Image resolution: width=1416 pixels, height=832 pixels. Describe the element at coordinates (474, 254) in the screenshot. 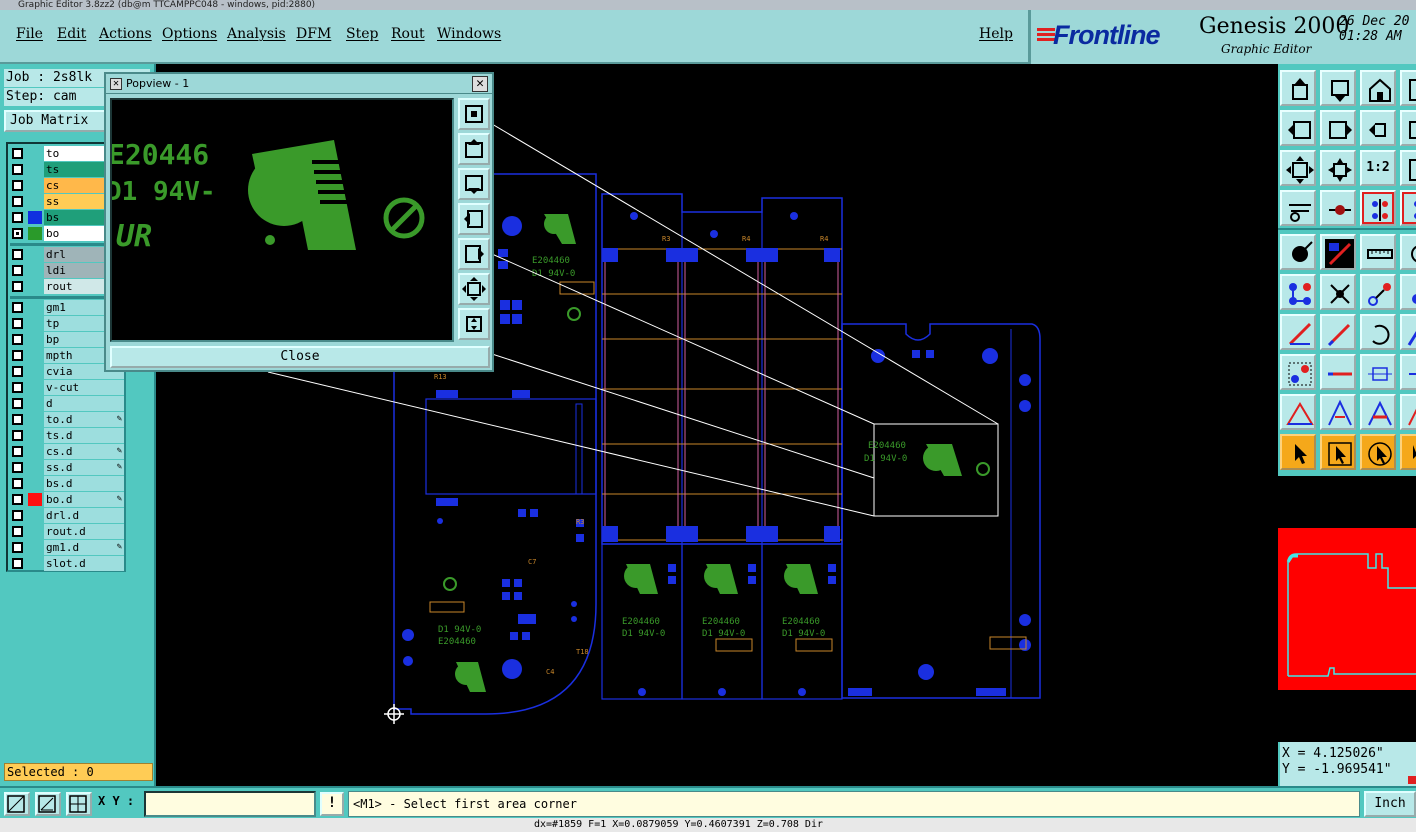

I see `pan-right-icon` at that location.